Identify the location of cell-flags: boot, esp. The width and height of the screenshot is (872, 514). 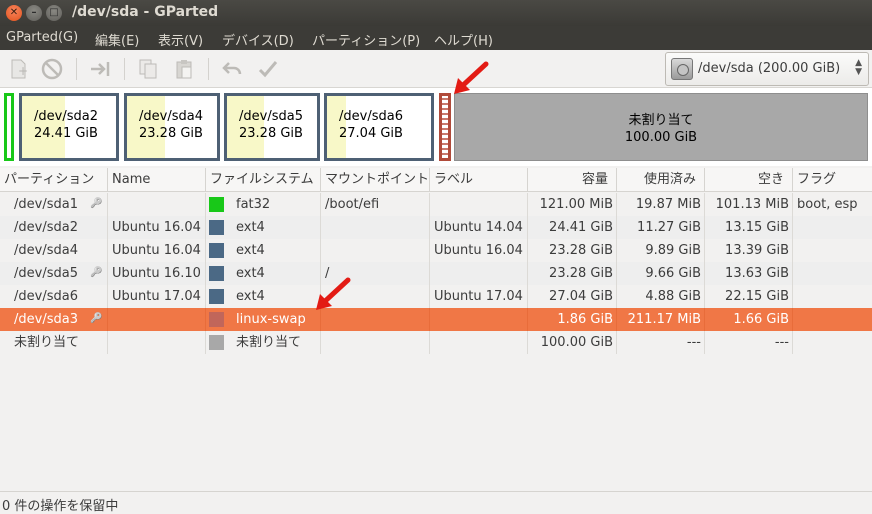
(827, 204).